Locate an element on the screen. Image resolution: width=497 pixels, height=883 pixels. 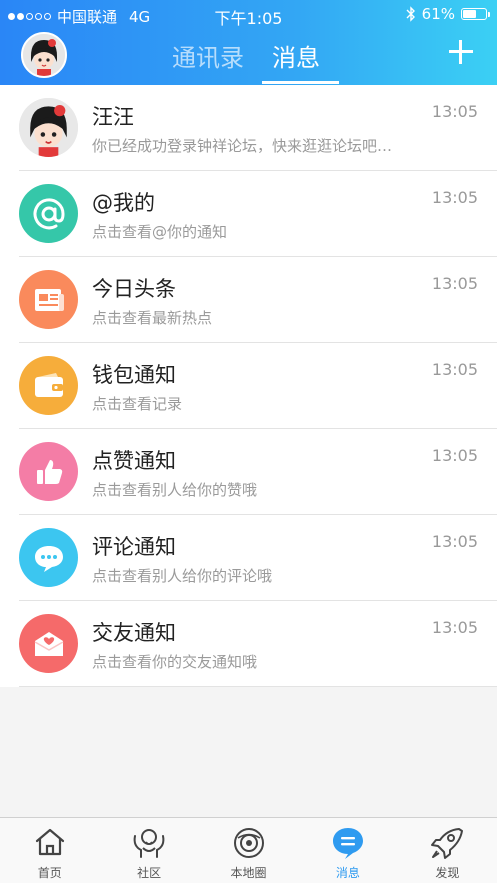
add-button is located at coordinates (461, 52).